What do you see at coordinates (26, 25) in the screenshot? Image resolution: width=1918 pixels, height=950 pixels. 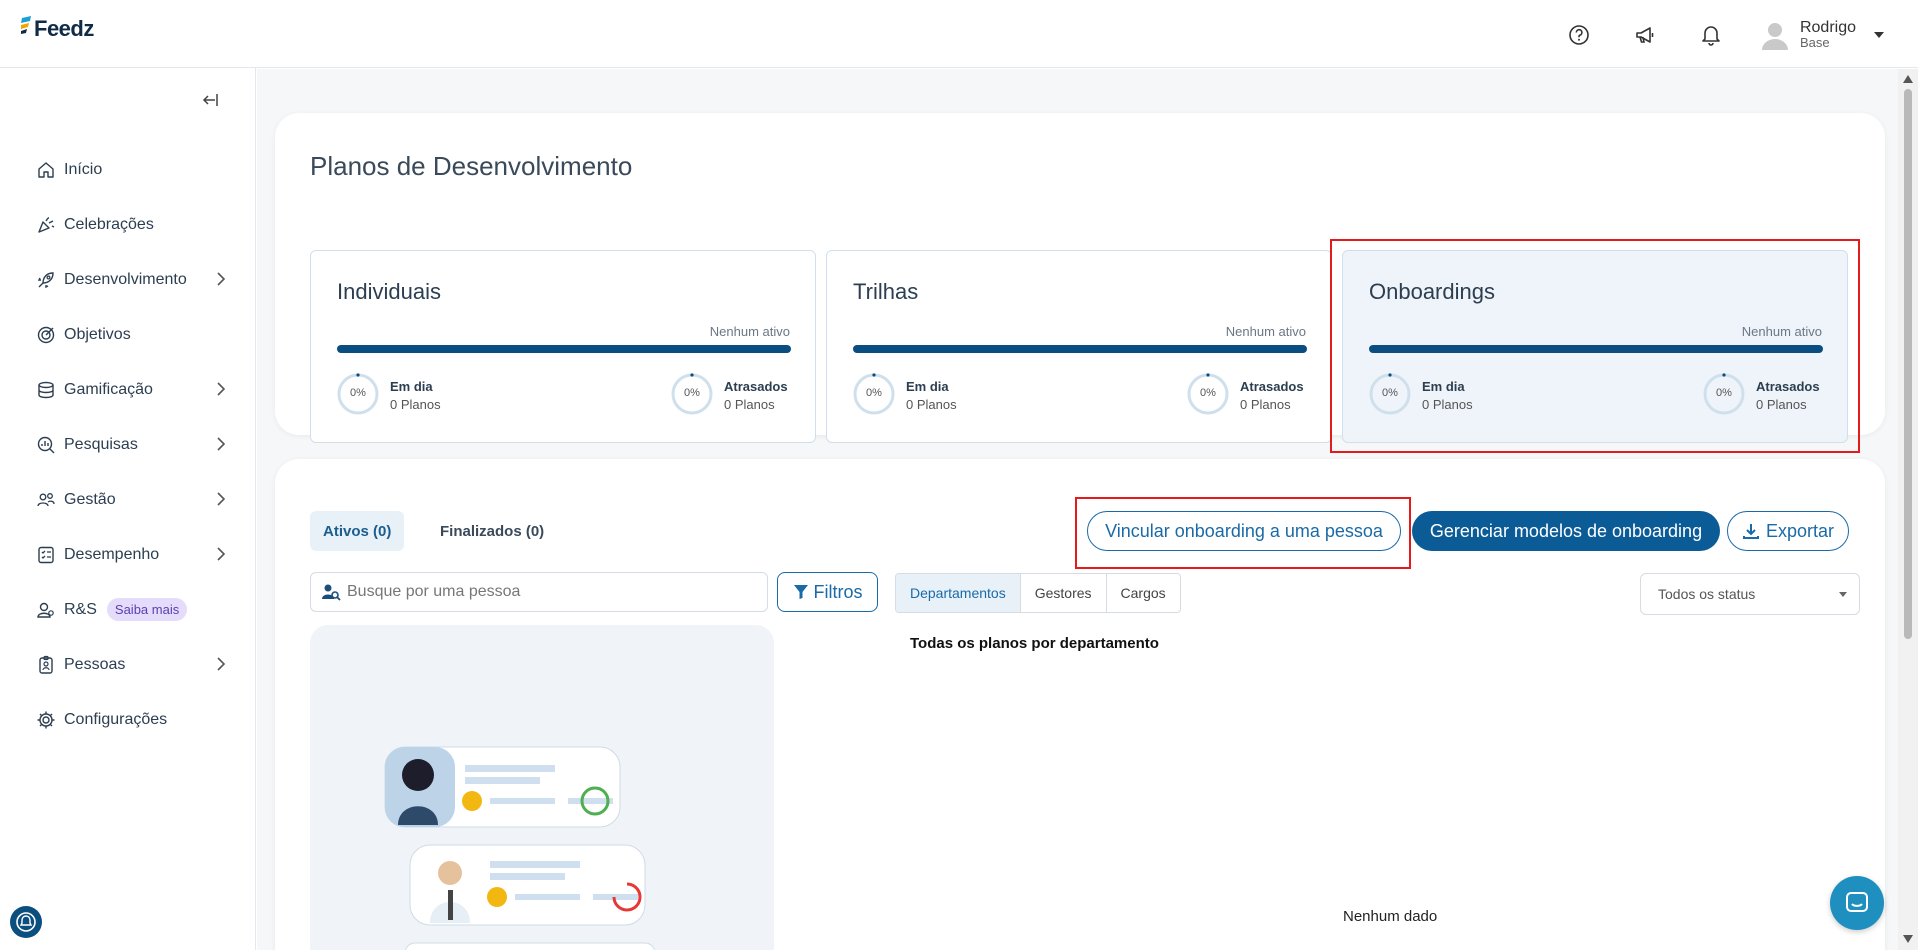 I see `logo-mark-icon` at bounding box center [26, 25].